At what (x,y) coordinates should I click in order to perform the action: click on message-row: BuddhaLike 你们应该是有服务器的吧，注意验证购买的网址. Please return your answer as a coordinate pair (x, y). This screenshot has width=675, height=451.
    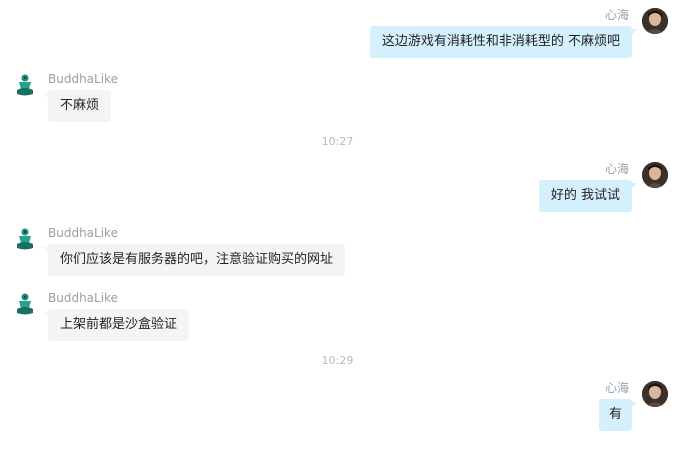
    Looking at the image, I should click on (337, 251).